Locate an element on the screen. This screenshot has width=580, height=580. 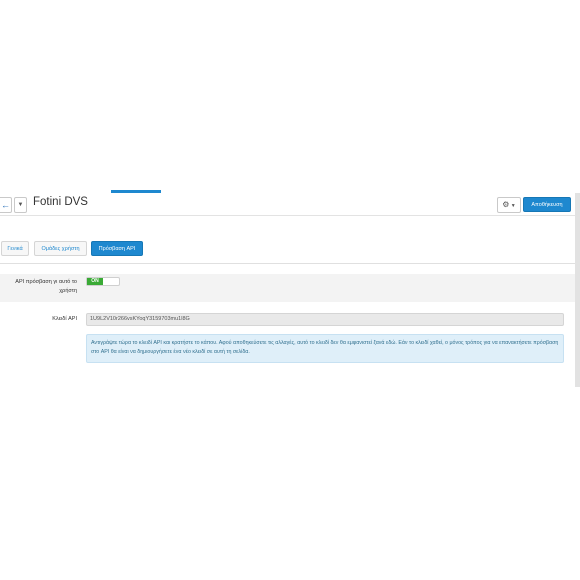
api-access-label: API πρόσβαση γι αυτό το χρήστη is located at coordinates (46, 286).